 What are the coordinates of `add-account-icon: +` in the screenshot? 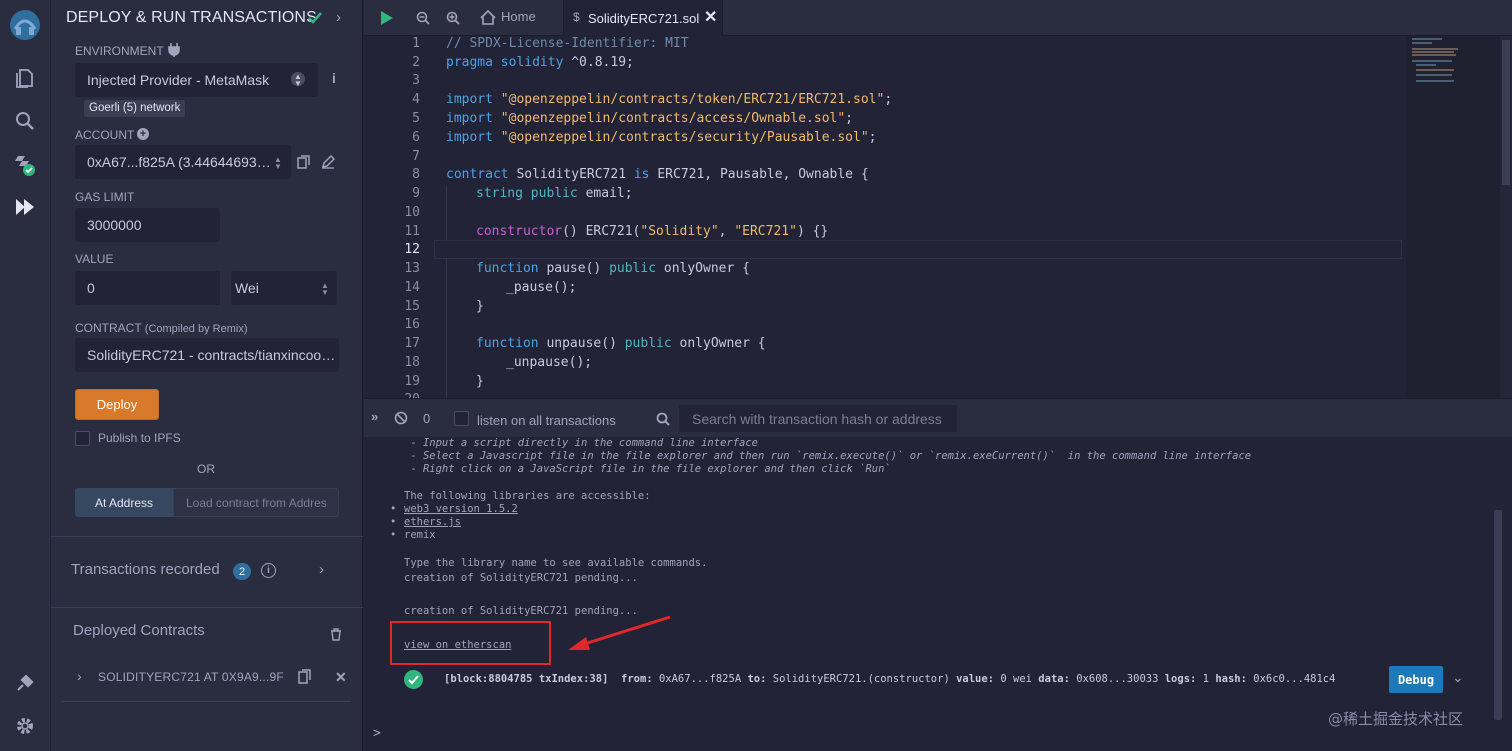 It's located at (143, 134).